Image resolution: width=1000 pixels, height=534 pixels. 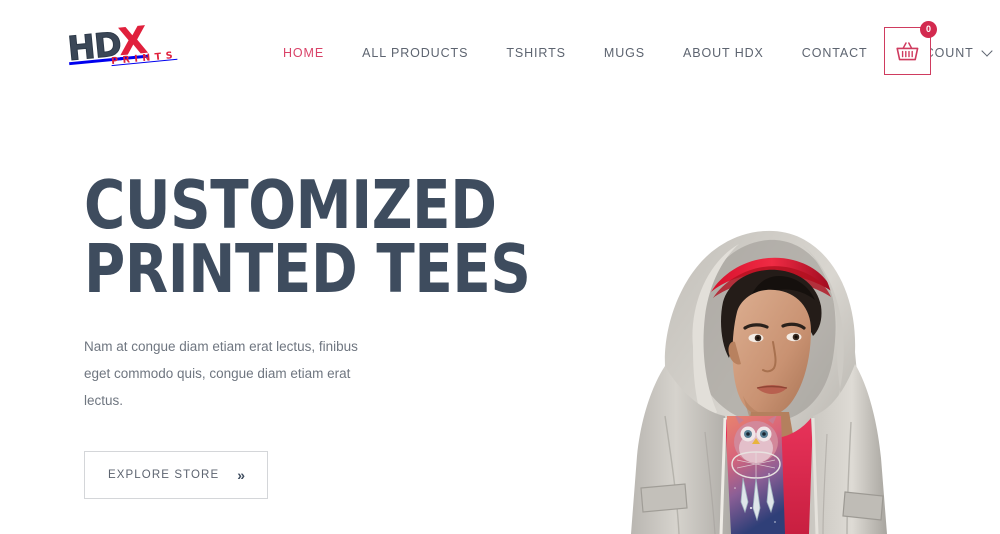 I want to click on hdx-prints-logo: HDX PRINTS, so click(x=132, y=48).